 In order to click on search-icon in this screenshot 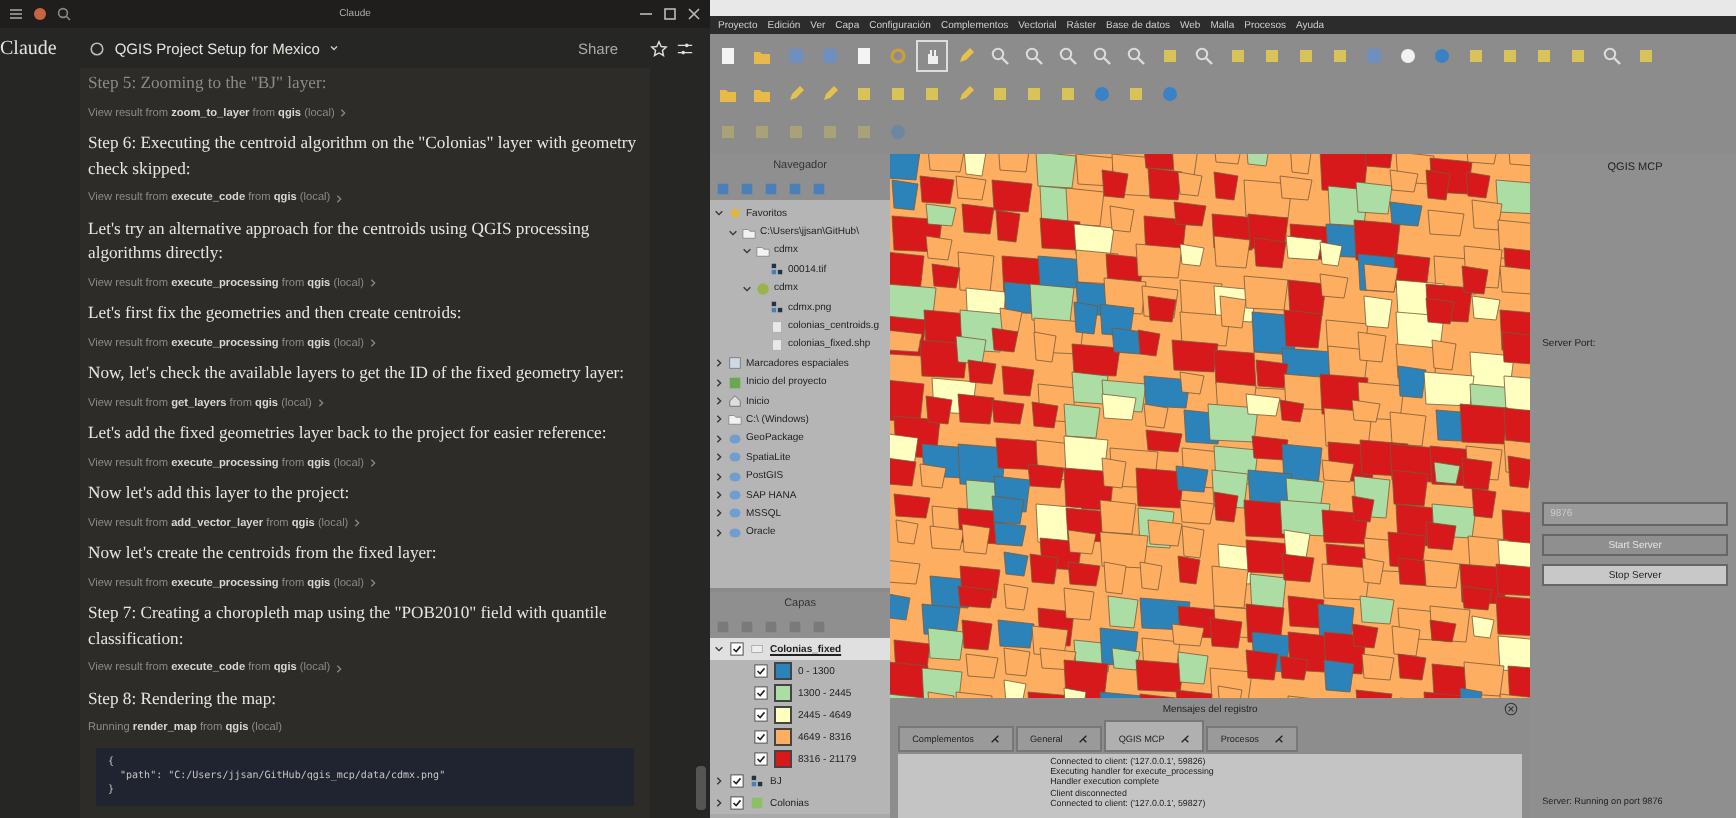, I will do `click(64, 14)`.